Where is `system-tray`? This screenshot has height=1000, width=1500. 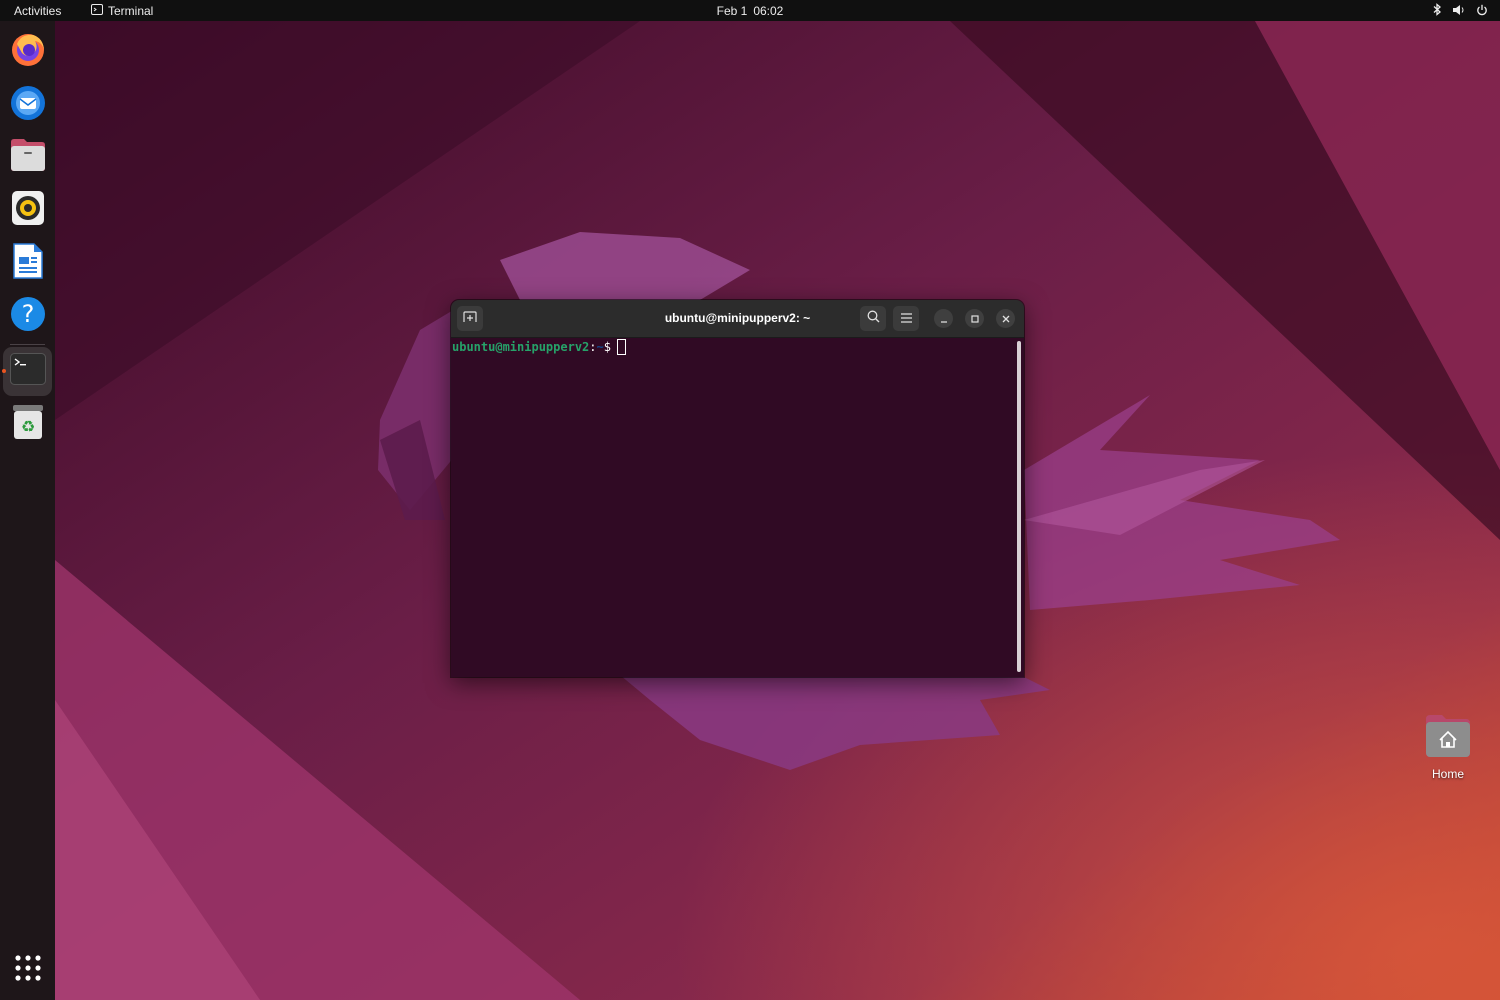
system-tray is located at coordinates (1460, 9).